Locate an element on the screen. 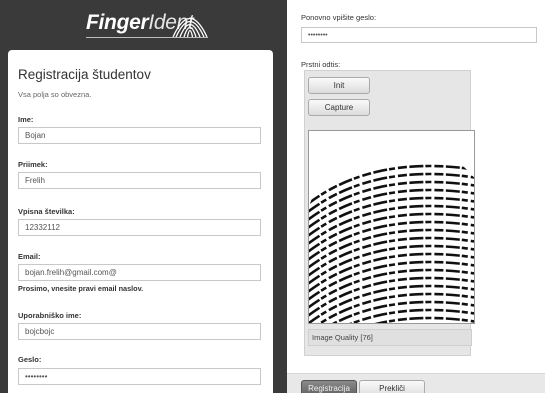  last-name-label: Priimek: is located at coordinates (33, 164).